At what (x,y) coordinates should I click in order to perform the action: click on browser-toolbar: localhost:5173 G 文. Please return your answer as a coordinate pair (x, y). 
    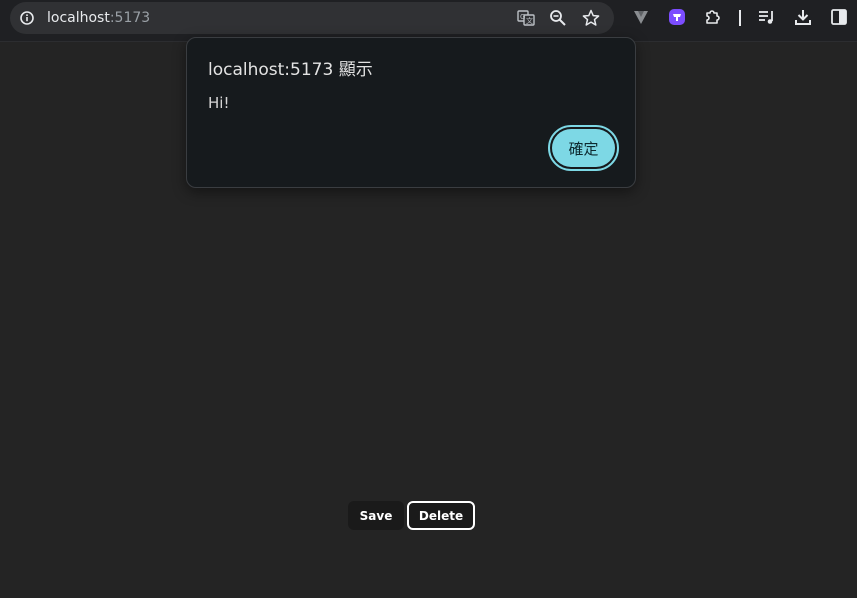
    Looking at the image, I should click on (428, 21).